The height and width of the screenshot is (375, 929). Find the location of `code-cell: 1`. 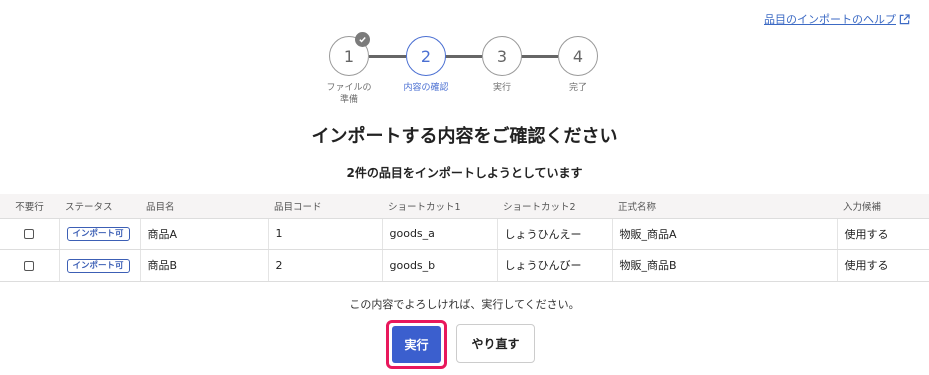

code-cell: 1 is located at coordinates (324, 234).